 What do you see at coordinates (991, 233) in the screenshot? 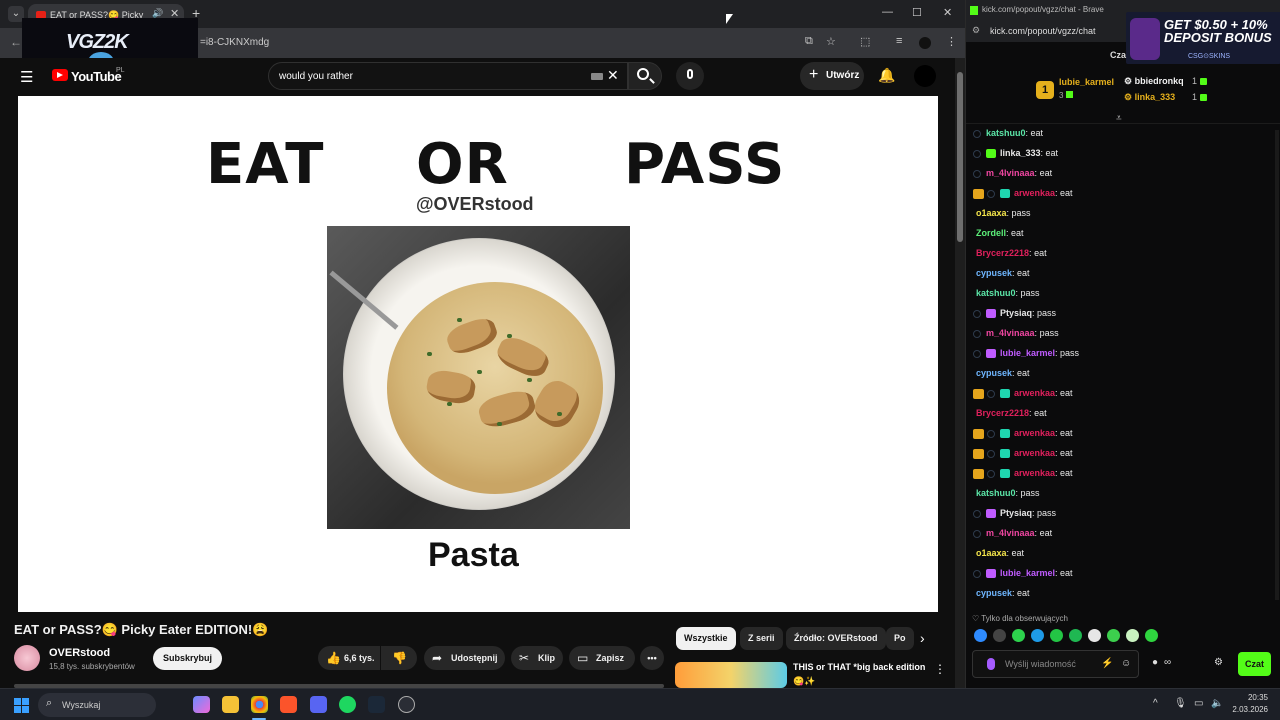
I see `chat-username: Zordell` at bounding box center [991, 233].